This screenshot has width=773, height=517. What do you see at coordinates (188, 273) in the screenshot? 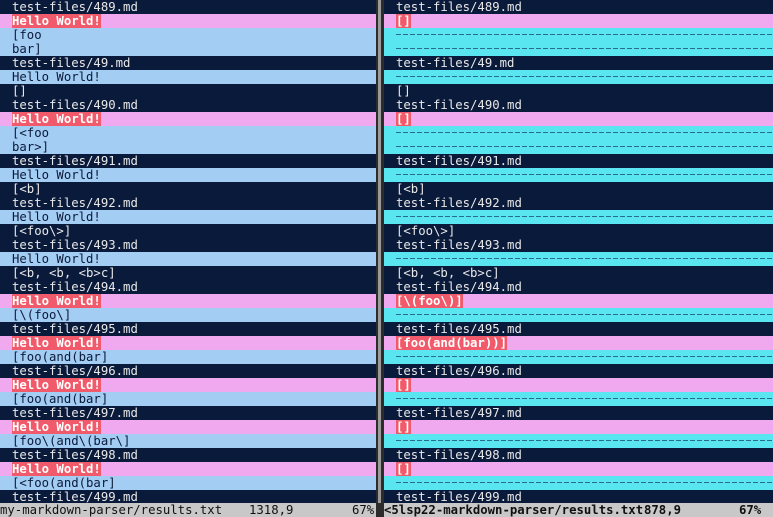
I see `left-diff-line: [<b, <b, <b>c]` at bounding box center [188, 273].